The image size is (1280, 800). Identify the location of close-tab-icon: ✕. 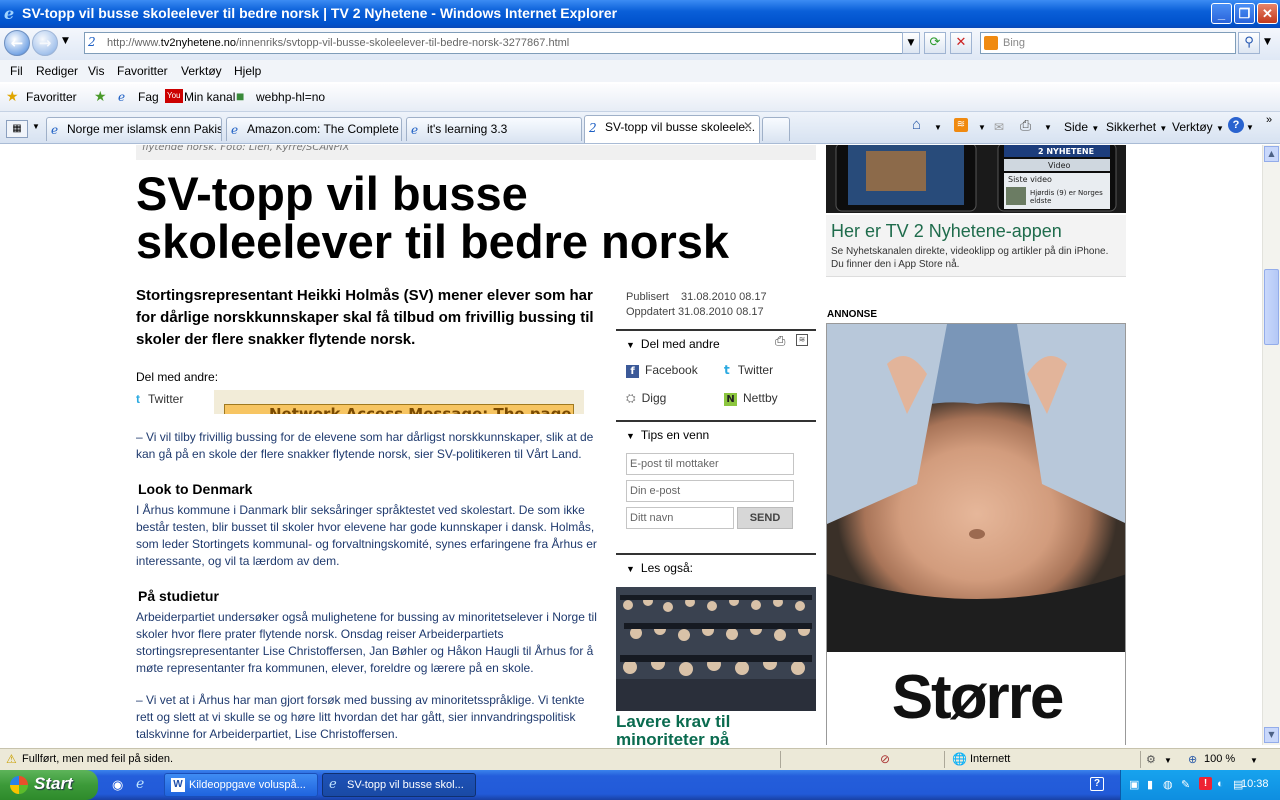
(748, 126).